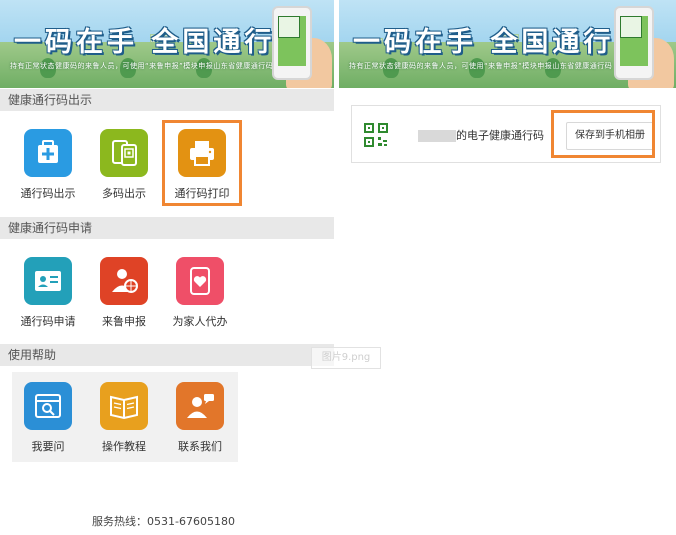 The width and height of the screenshot is (676, 535). Describe the element at coordinates (48, 406) in the screenshot. I see `calendar-search-icon` at that location.